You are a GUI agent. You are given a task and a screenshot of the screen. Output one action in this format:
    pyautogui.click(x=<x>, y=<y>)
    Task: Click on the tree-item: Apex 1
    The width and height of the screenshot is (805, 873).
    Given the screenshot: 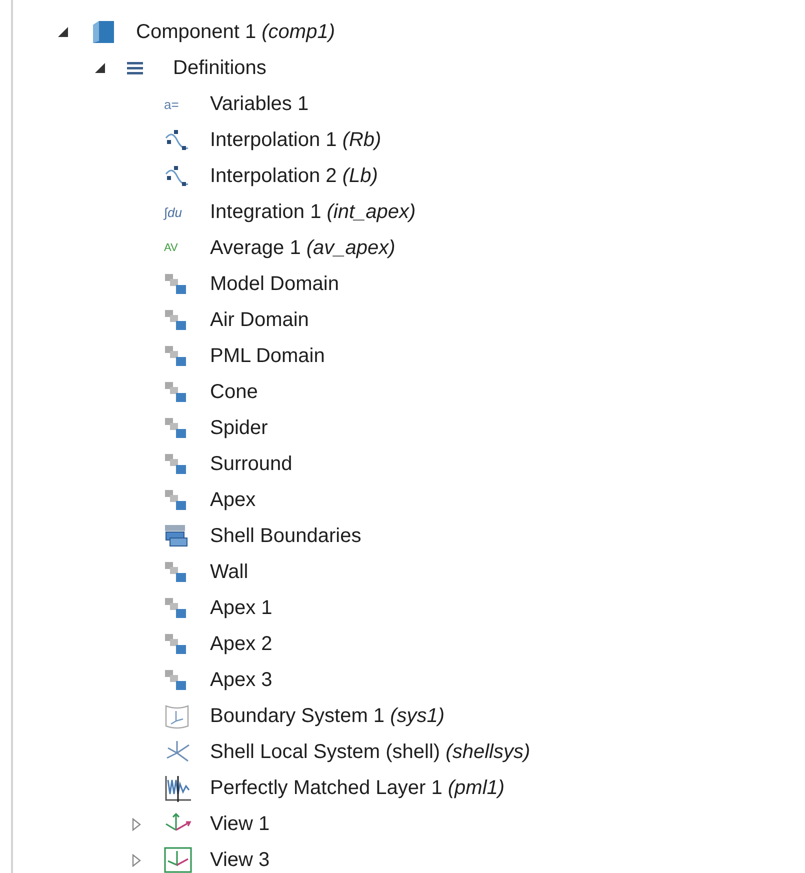 What is the action you would take?
    pyautogui.click(x=241, y=608)
    